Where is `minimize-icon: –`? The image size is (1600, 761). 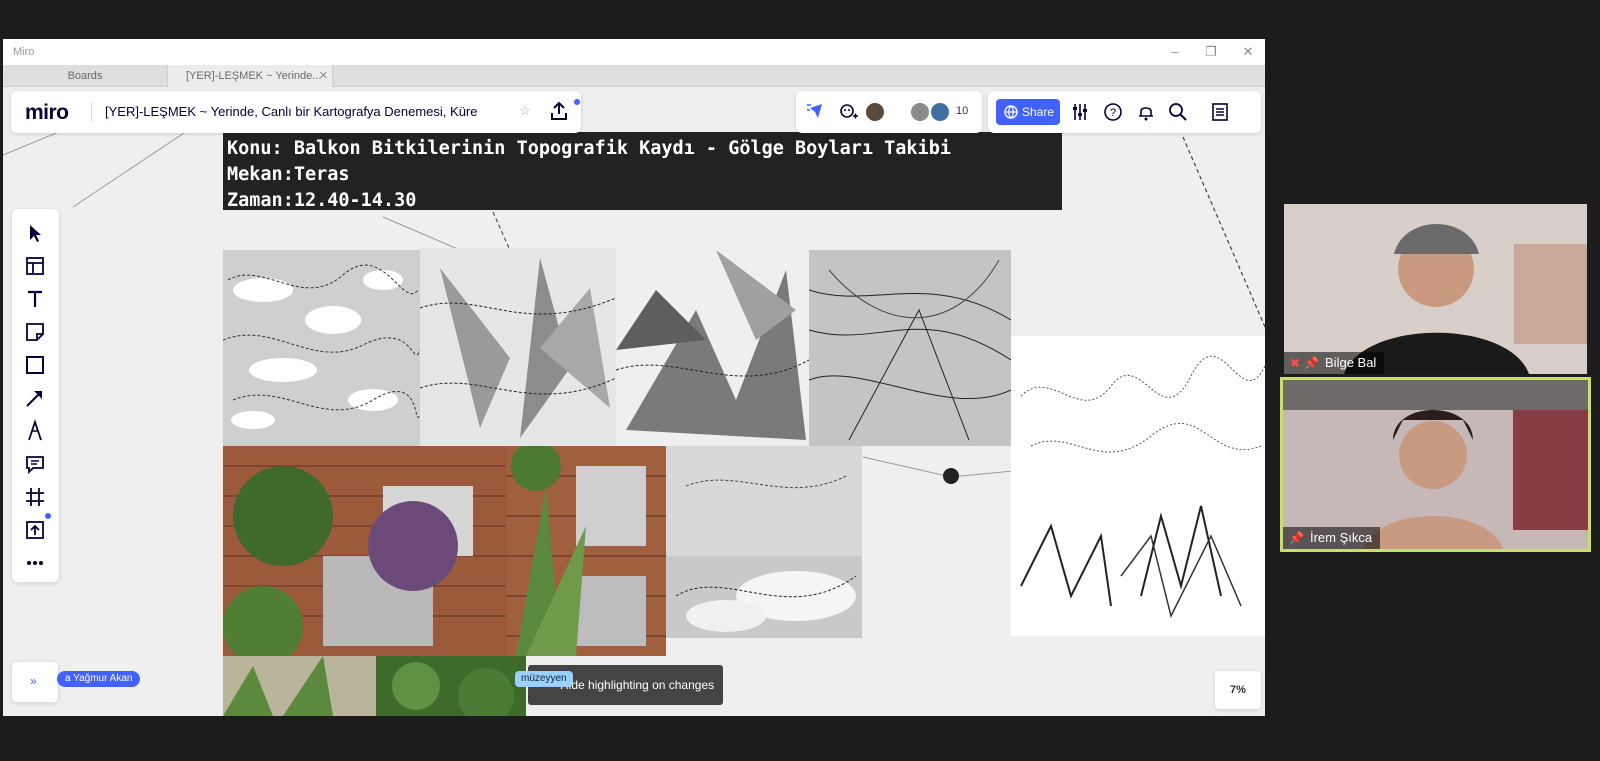 minimize-icon: – is located at coordinates (1175, 52).